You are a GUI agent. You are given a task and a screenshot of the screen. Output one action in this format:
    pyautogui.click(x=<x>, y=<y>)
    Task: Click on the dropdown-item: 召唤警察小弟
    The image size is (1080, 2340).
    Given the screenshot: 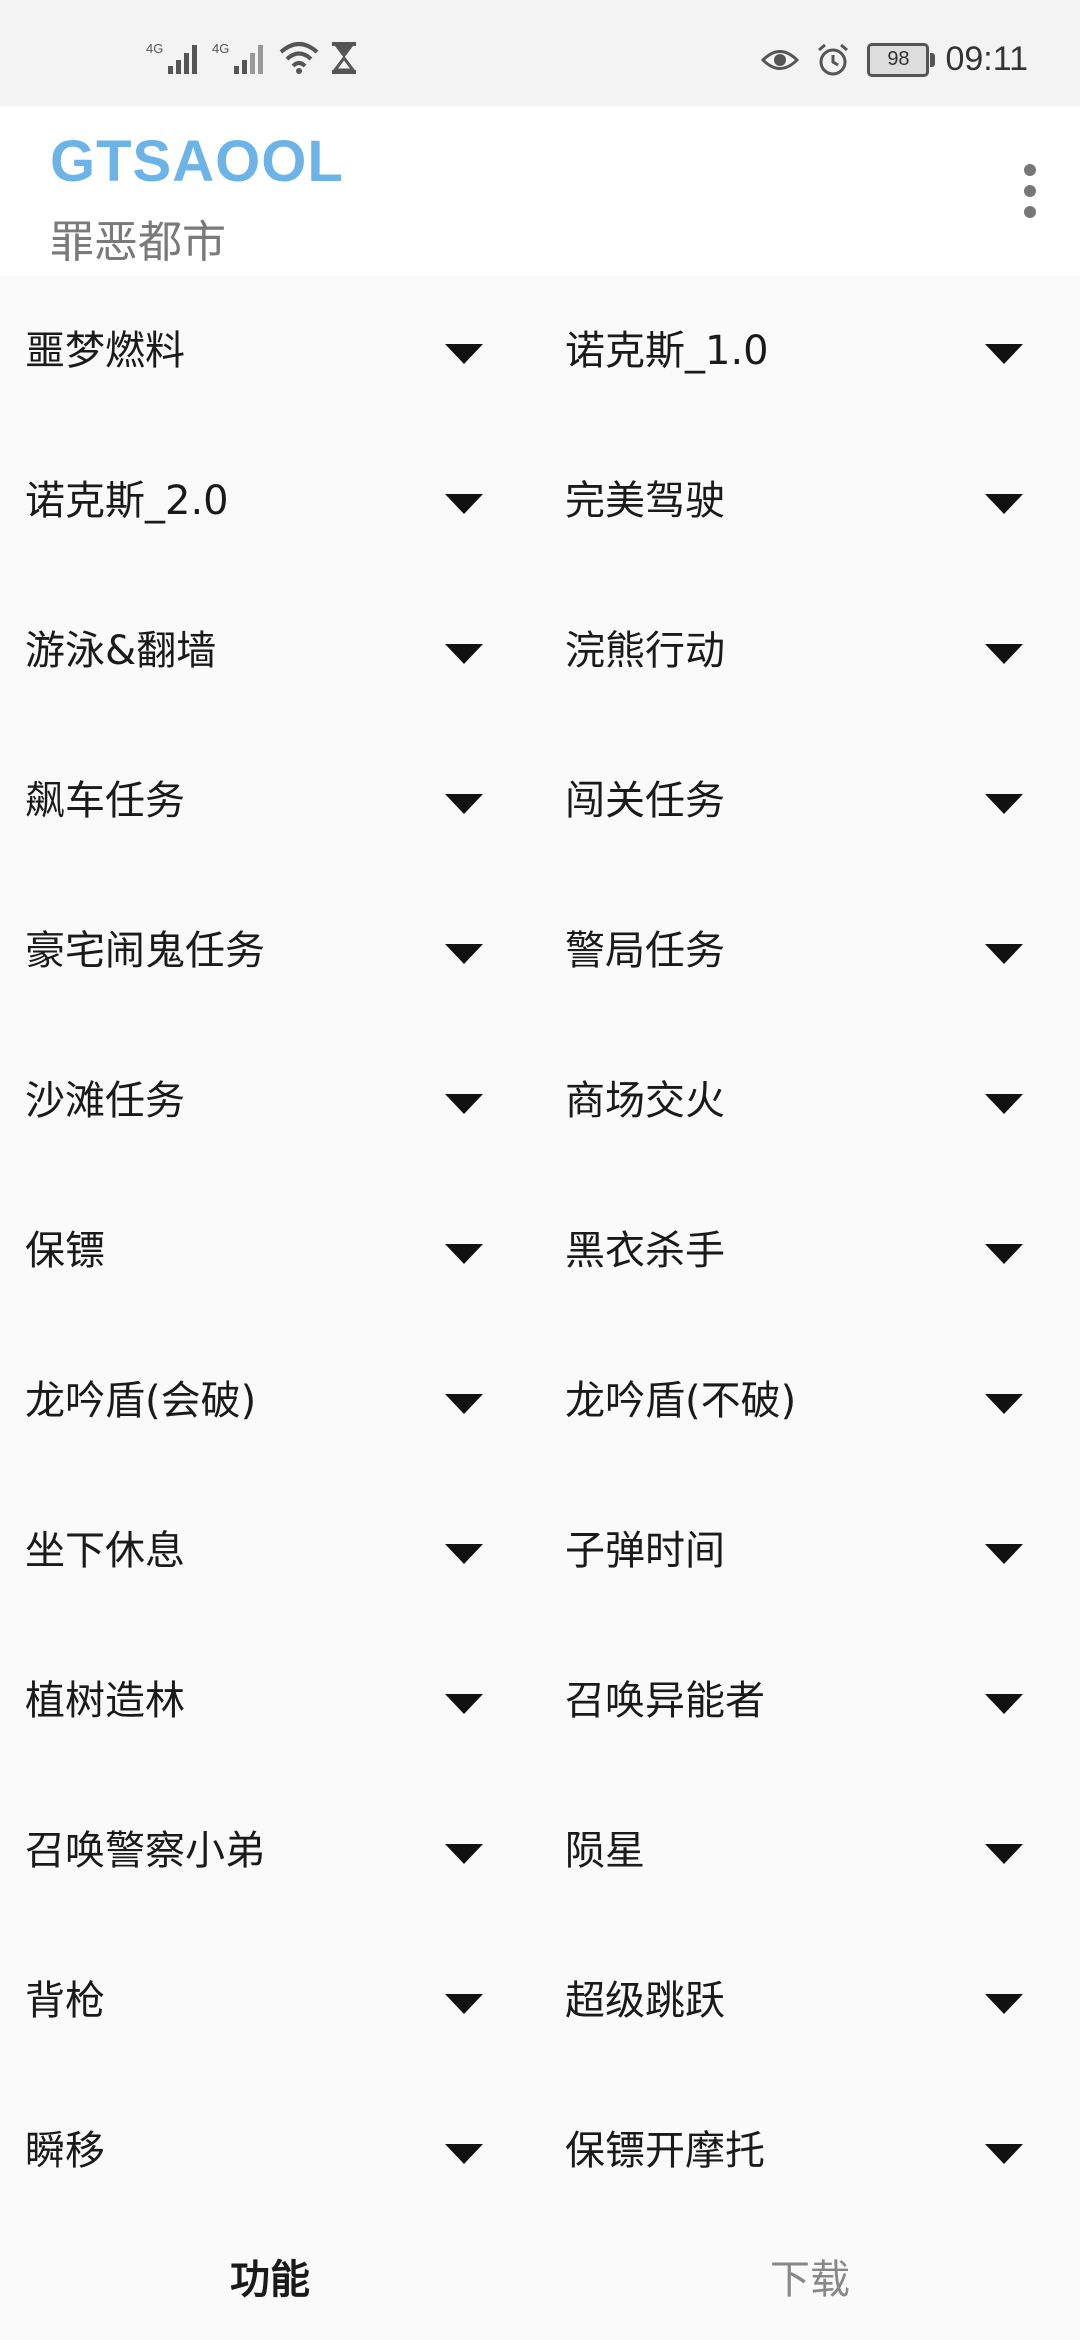 What is the action you would take?
    pyautogui.click(x=270, y=1851)
    